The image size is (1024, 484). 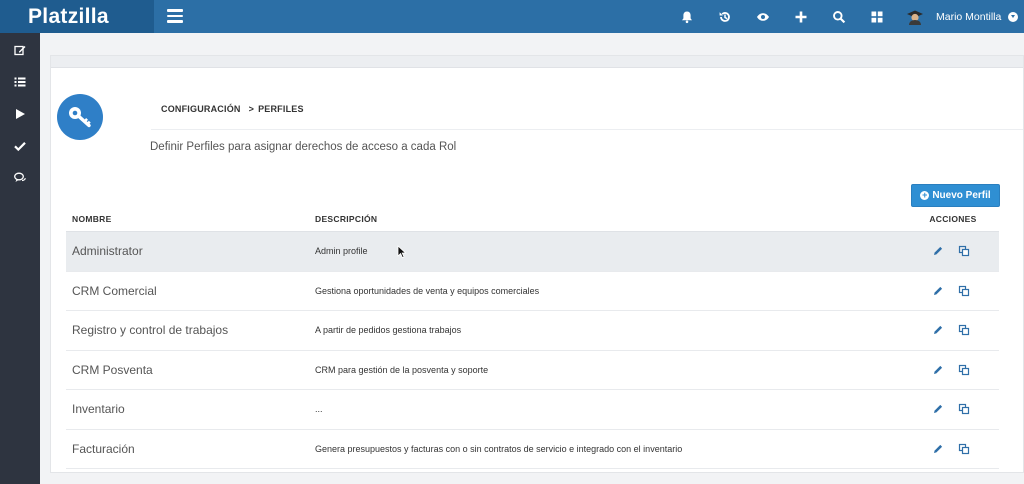 I want to click on table-row: Administrator Admin profile, so click(x=532, y=252).